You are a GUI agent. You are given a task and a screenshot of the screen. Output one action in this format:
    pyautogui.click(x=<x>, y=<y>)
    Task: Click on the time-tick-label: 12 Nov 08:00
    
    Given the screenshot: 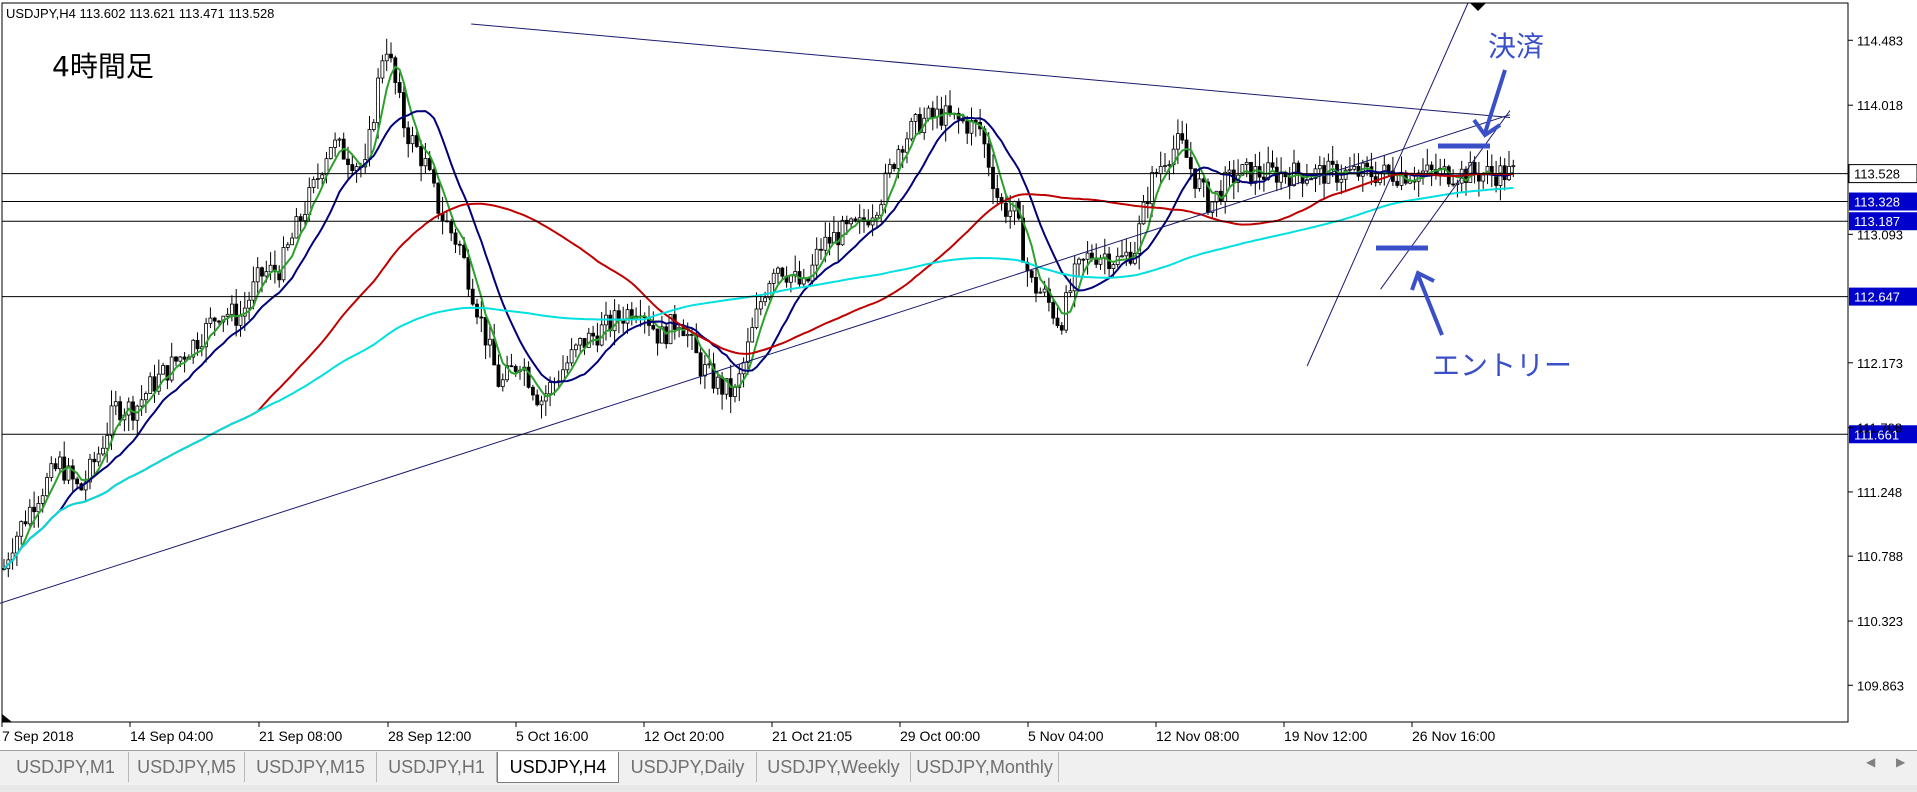 What is the action you would take?
    pyautogui.click(x=1197, y=736)
    